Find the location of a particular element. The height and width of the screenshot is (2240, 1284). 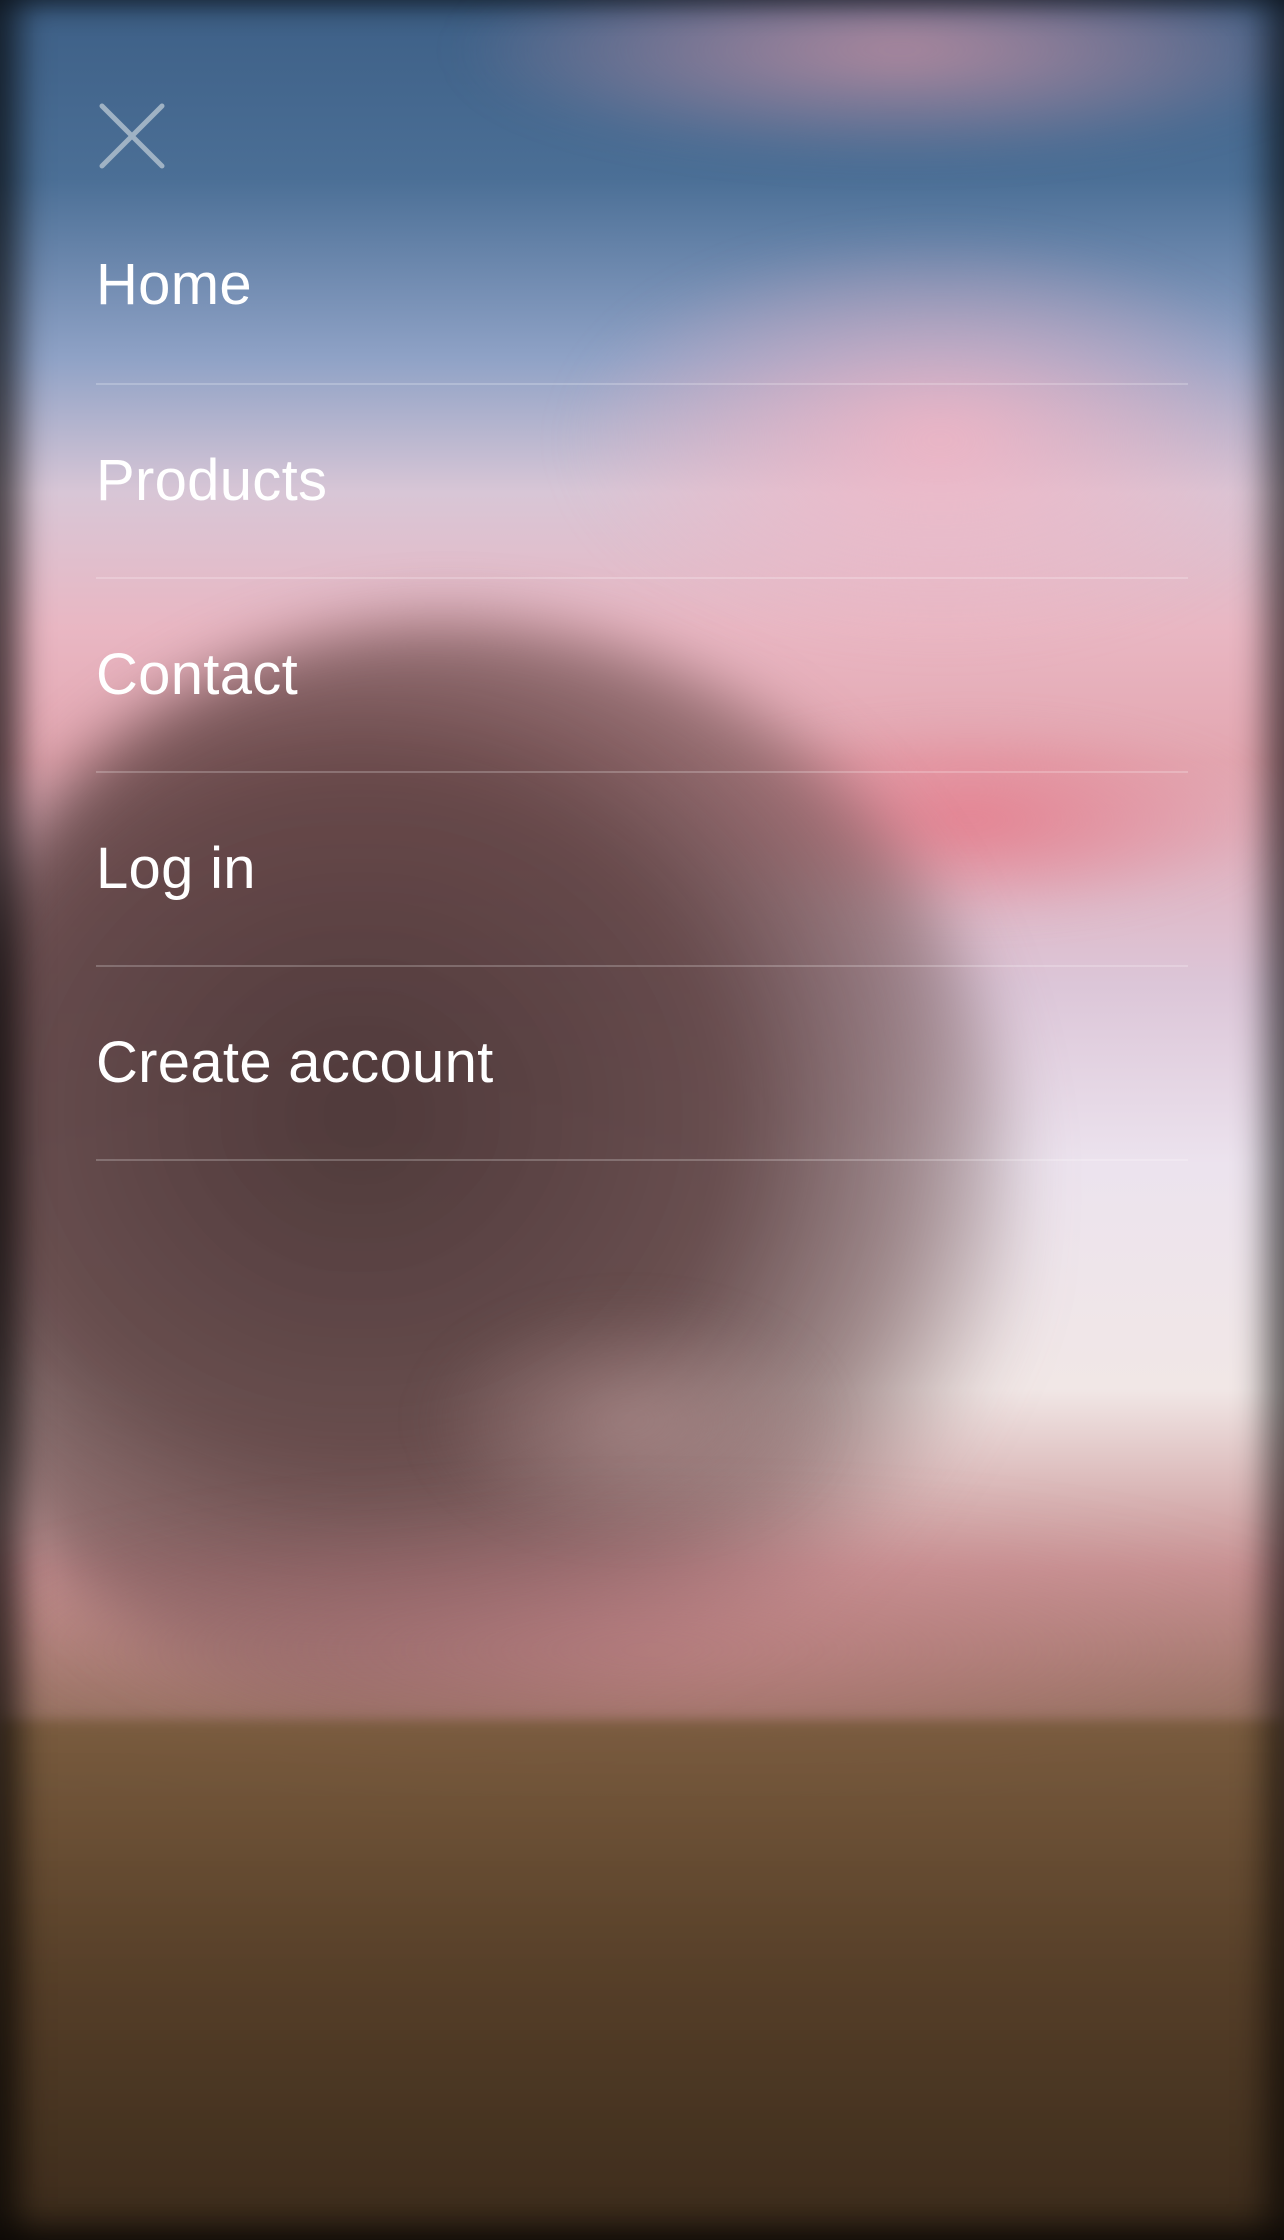

nav-item-label: Home is located at coordinates (174, 284).